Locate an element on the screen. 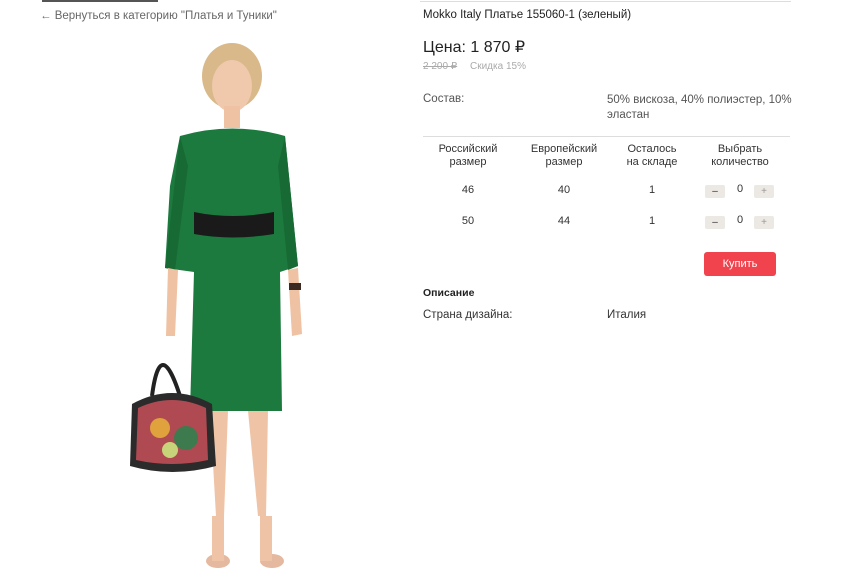  description-heading: Описание is located at coordinates (449, 293).